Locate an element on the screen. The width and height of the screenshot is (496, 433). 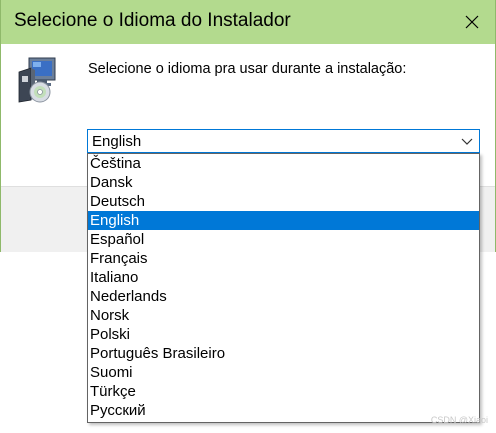
window-title: Selecione o Idioma do Instalador is located at coordinates (152, 20).